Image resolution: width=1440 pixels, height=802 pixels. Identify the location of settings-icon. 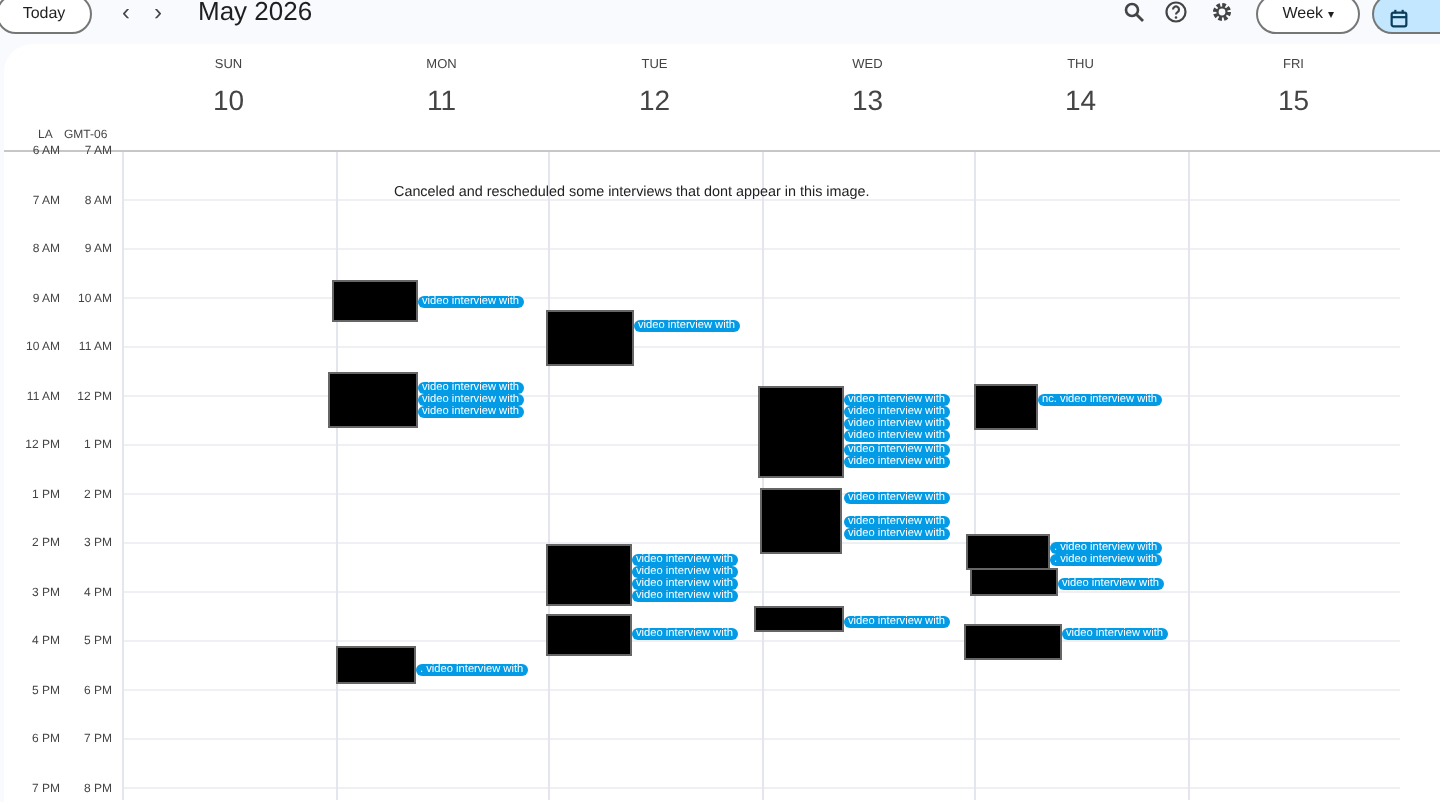
(1222, 12).